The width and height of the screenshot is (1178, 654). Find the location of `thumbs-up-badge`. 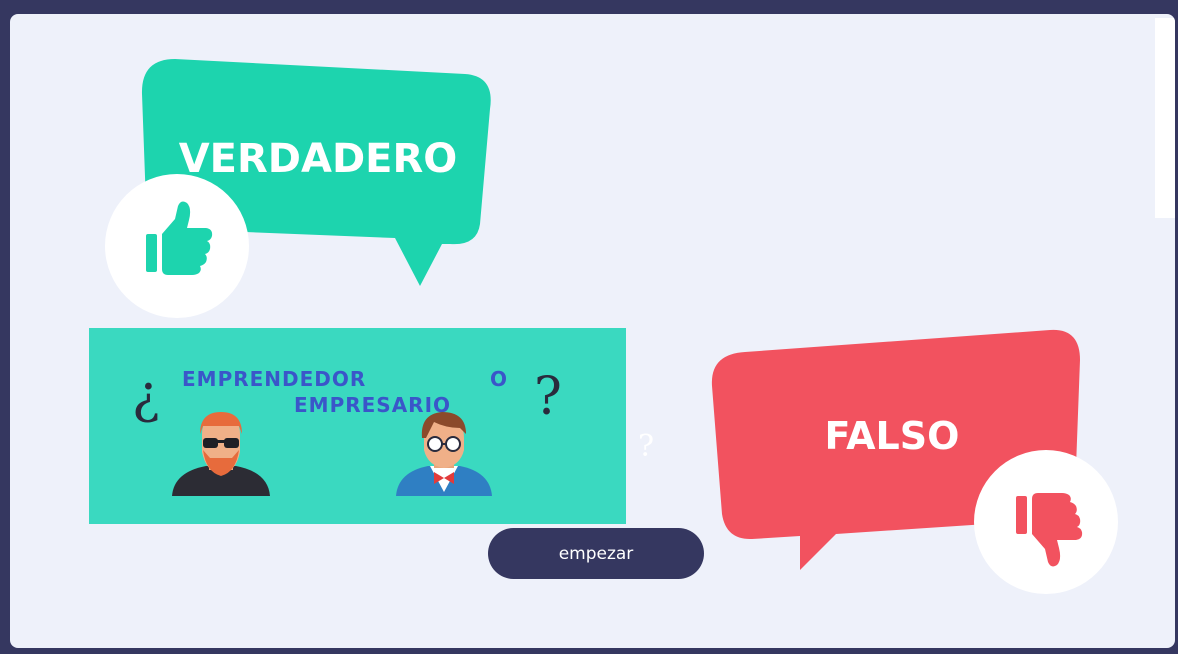

thumbs-up-badge is located at coordinates (177, 246).